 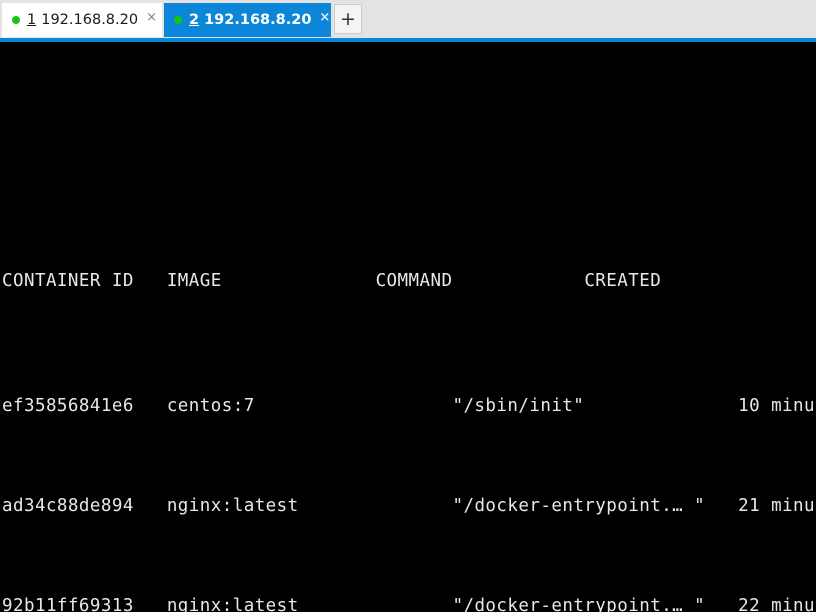 I want to click on ps-row-created: 21 minu, so click(x=777, y=506).